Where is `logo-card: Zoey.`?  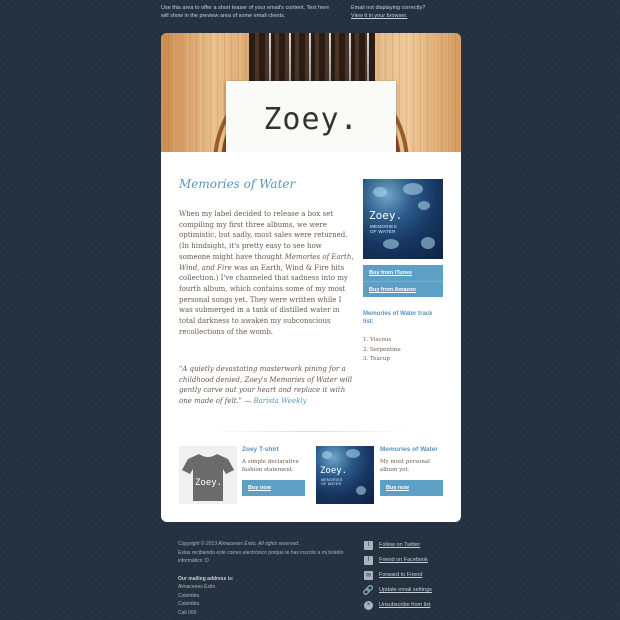
logo-card: Zoey. is located at coordinates (311, 116).